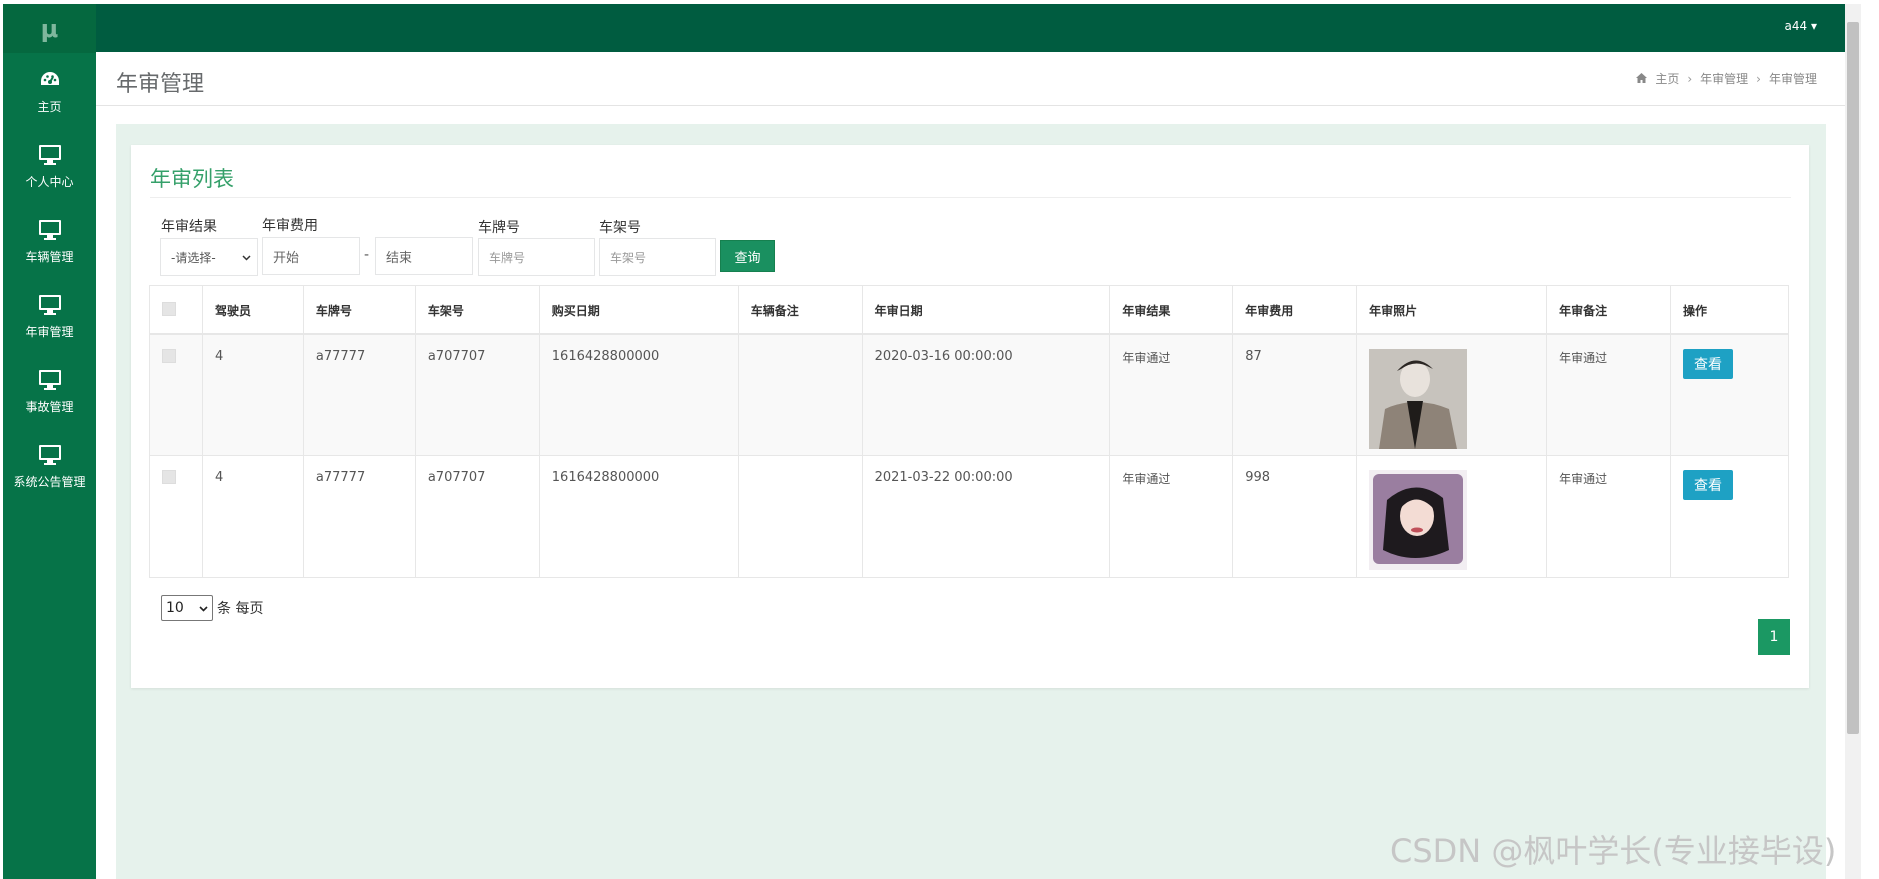 Image resolution: width=1879 pixels, height=879 pixels. What do you see at coordinates (49, 28) in the screenshot?
I see `logo: μ` at bounding box center [49, 28].